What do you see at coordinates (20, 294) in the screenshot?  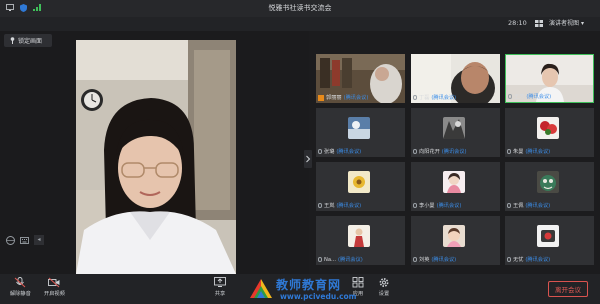 I see `unmute-label: 解除静音` at bounding box center [20, 294].